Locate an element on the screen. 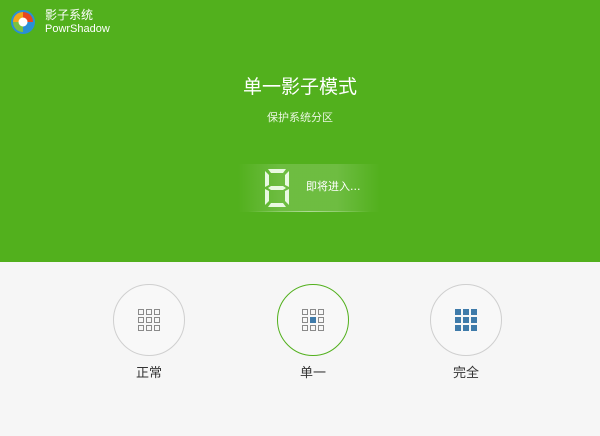 This screenshot has width=600, height=436. mode-normal-button is located at coordinates (149, 320).